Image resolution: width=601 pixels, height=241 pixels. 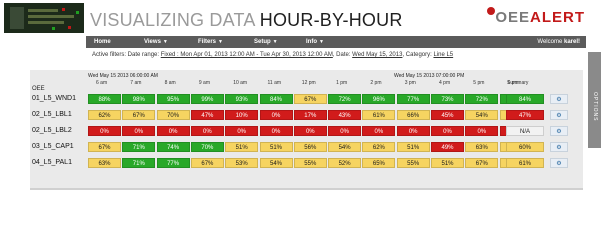 I want to click on oee-cell: 52%, so click(x=345, y=163).